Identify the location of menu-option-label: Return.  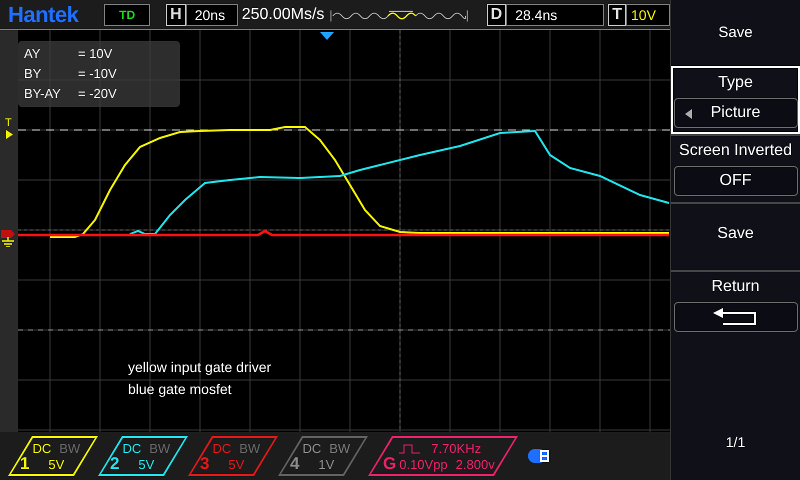
(735, 287).